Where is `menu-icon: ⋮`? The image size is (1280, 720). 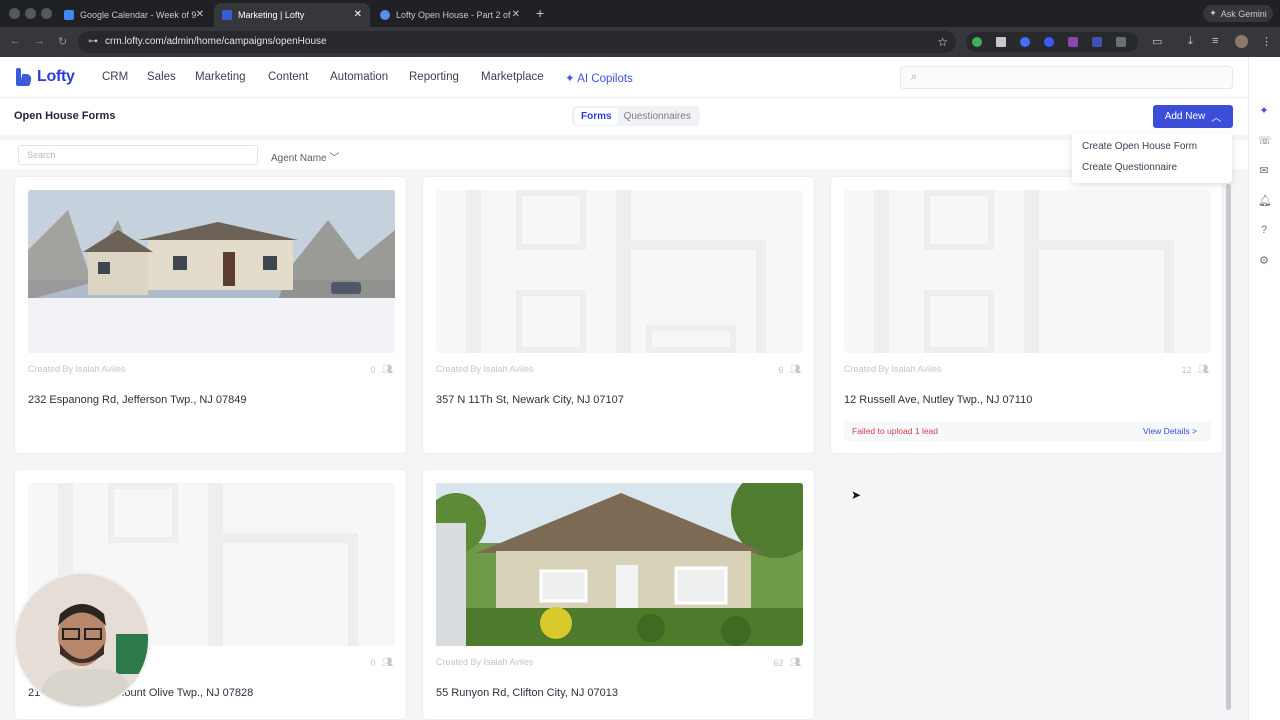 menu-icon: ⋮ is located at coordinates (1266, 41).